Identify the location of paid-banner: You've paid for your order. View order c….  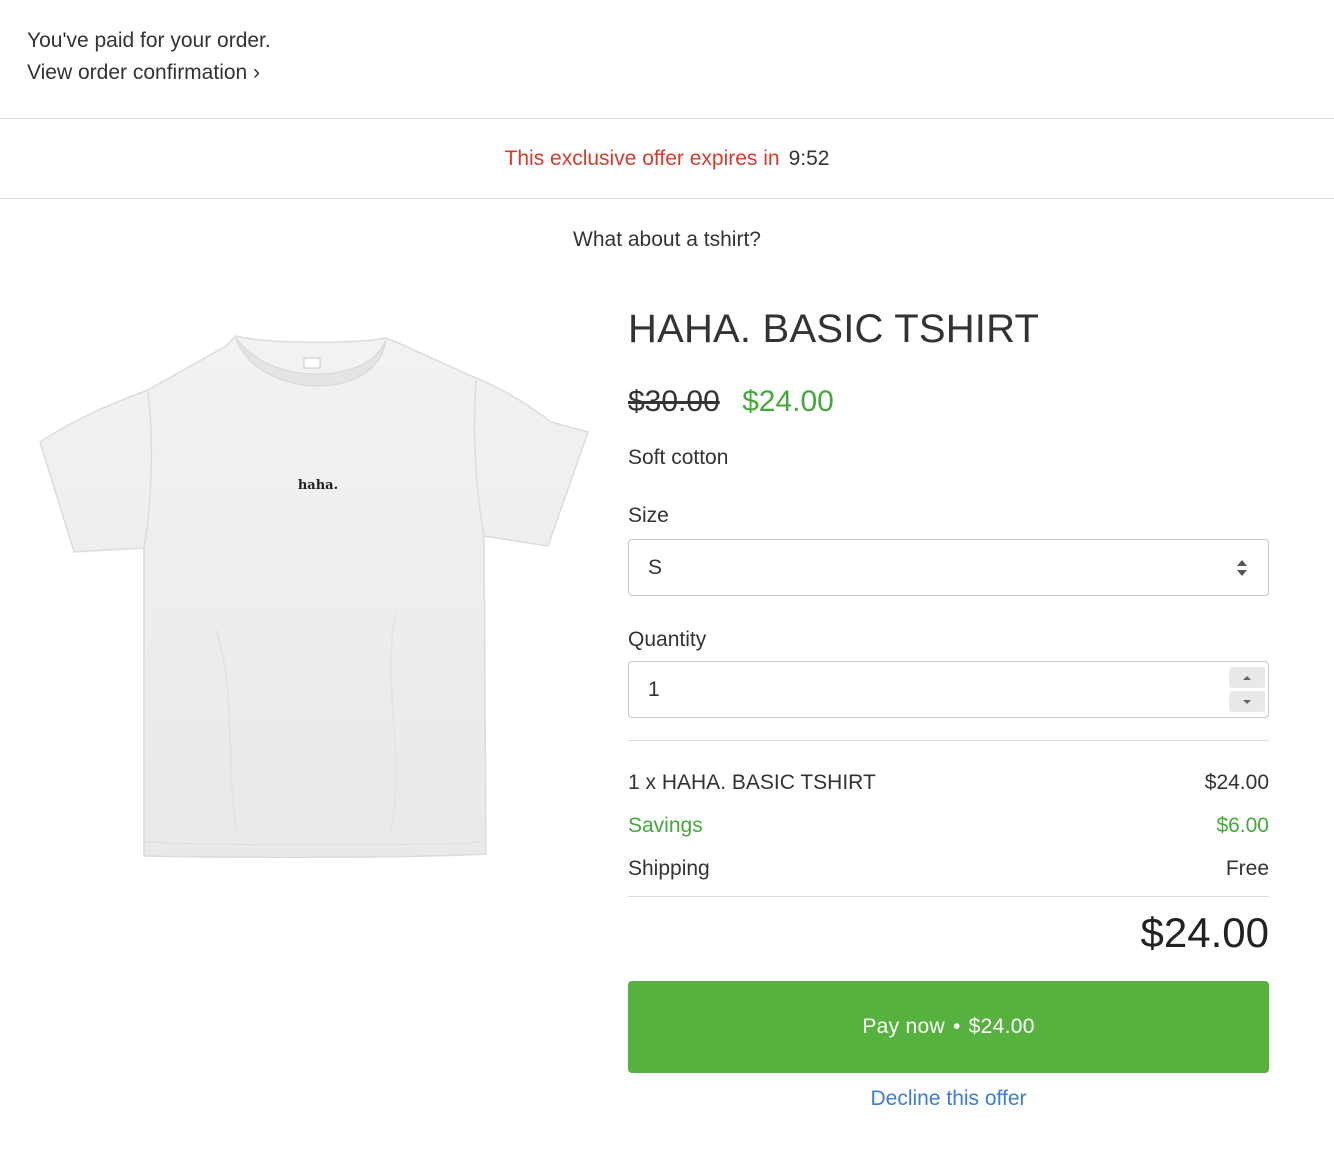
(667, 59).